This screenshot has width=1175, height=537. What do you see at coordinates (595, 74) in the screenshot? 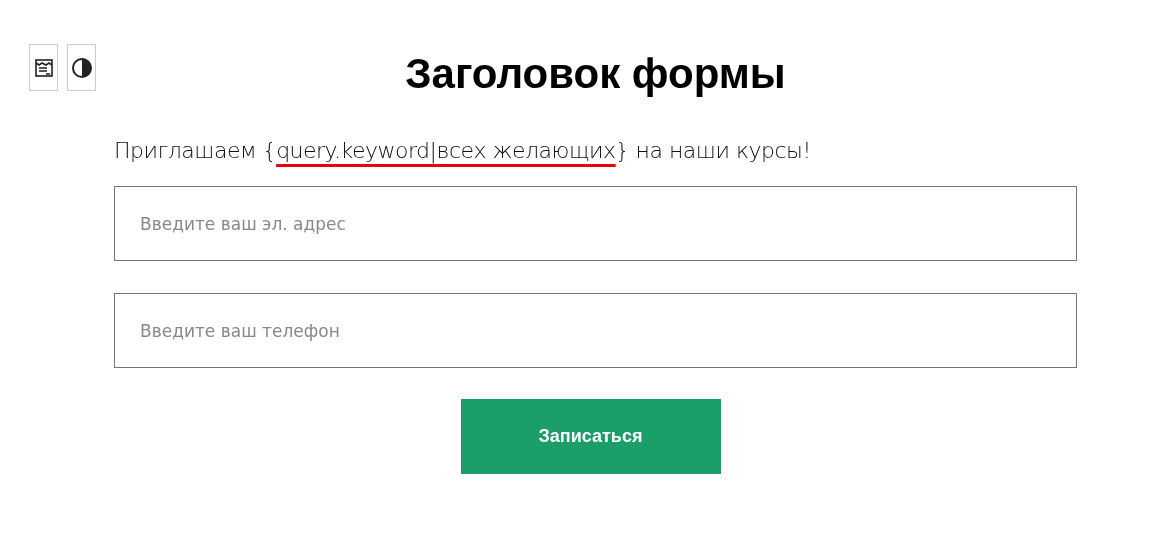
I see `form-title: Заголовок формы` at bounding box center [595, 74].